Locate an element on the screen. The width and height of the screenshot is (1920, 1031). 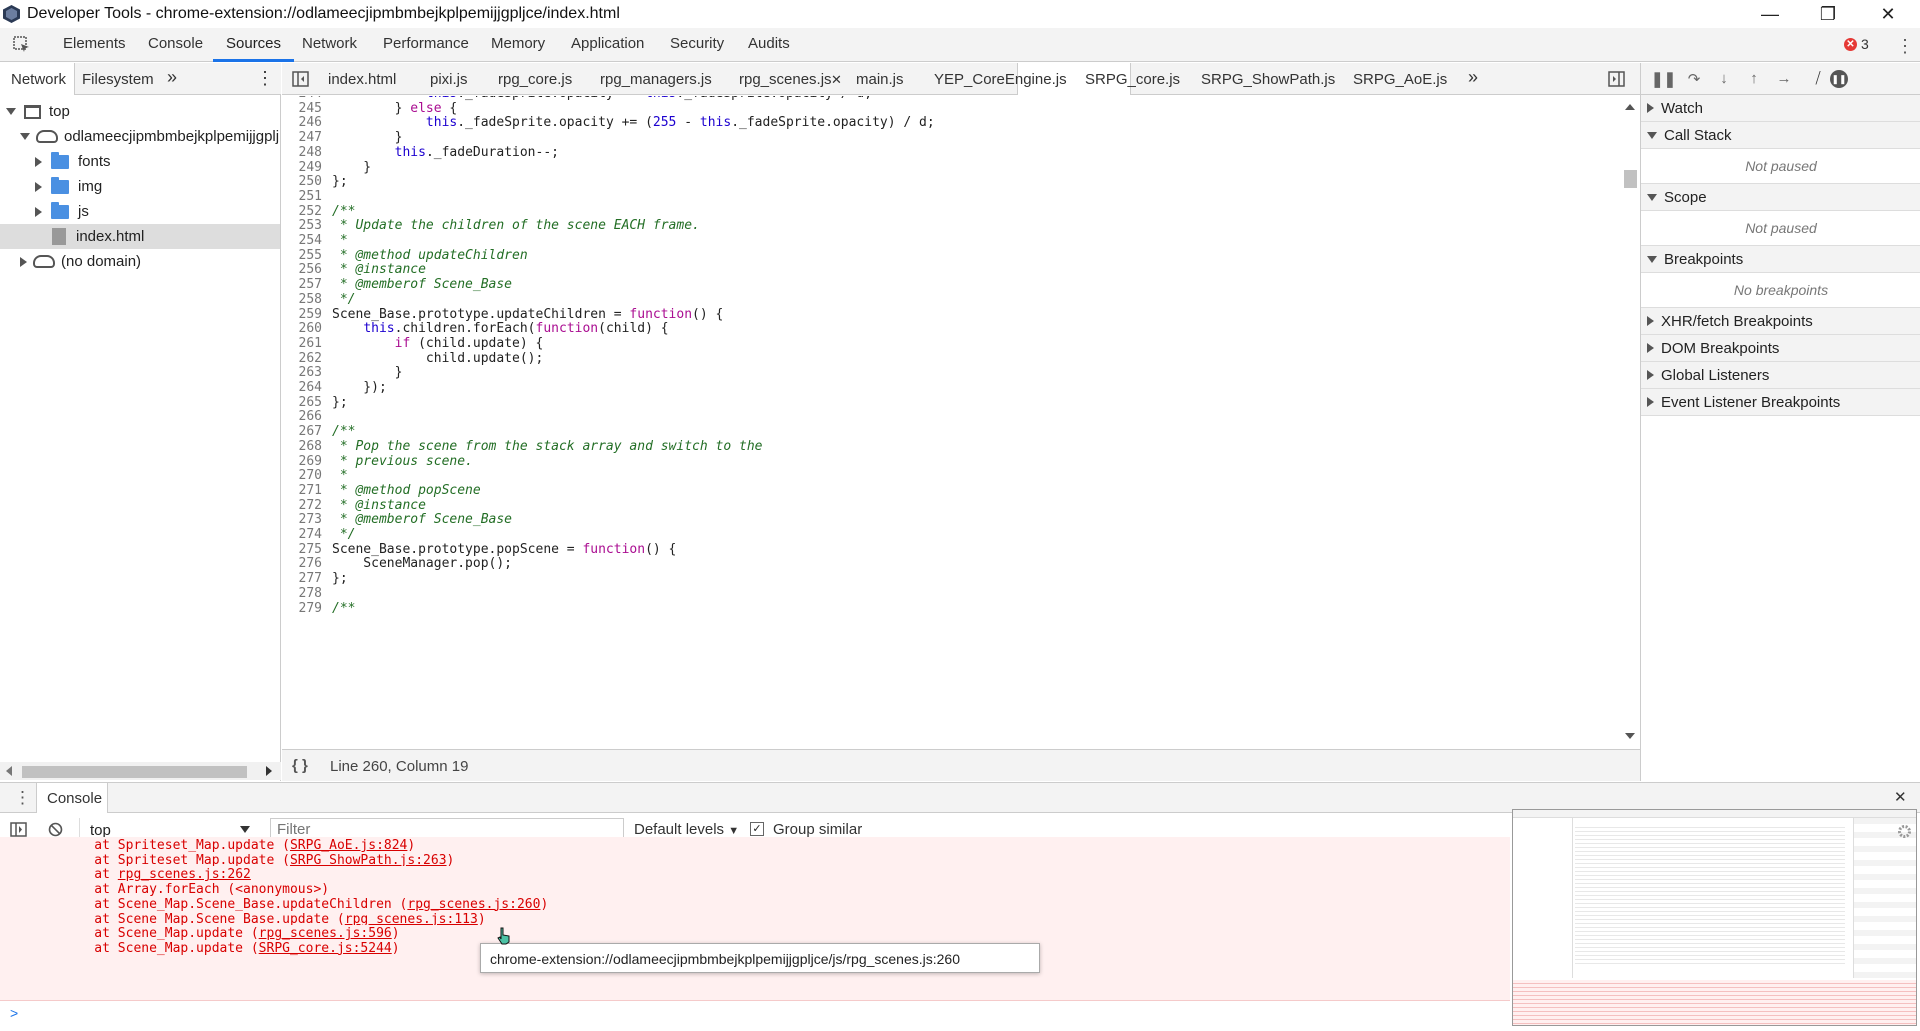
gear-icon is located at coordinates (1904, 831).